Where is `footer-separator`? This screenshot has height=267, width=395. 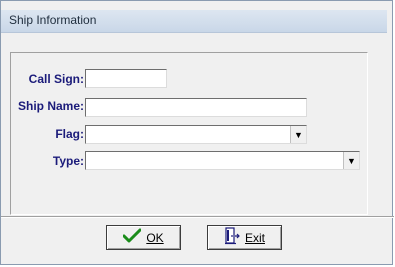 footer-separator is located at coordinates (197, 217).